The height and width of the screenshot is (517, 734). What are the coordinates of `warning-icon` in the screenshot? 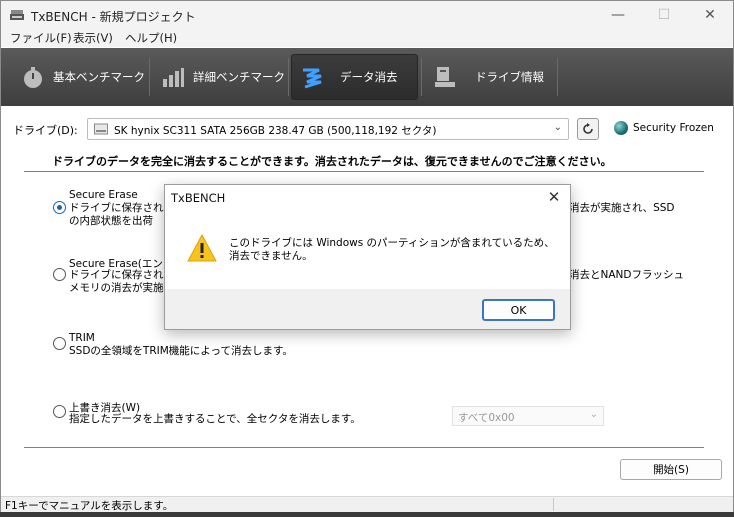 It's located at (202, 248).